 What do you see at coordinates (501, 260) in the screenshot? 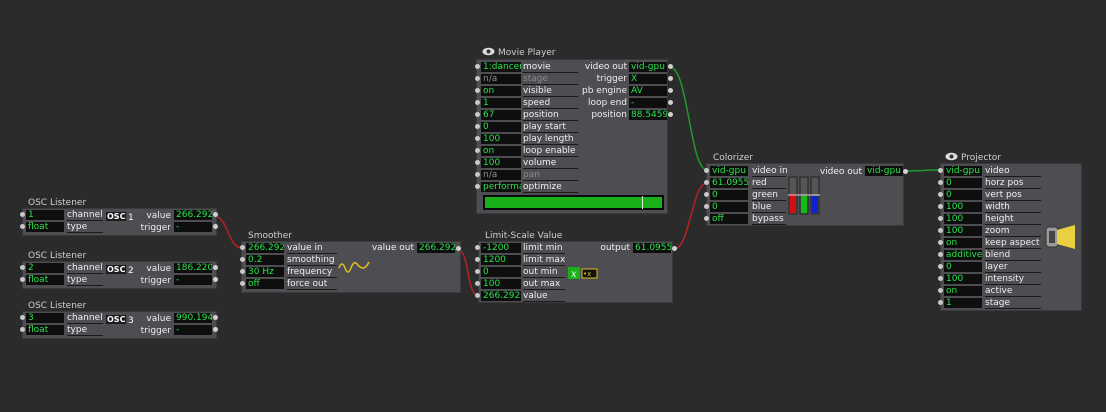
I see `input-value: 1200` at bounding box center [501, 260].